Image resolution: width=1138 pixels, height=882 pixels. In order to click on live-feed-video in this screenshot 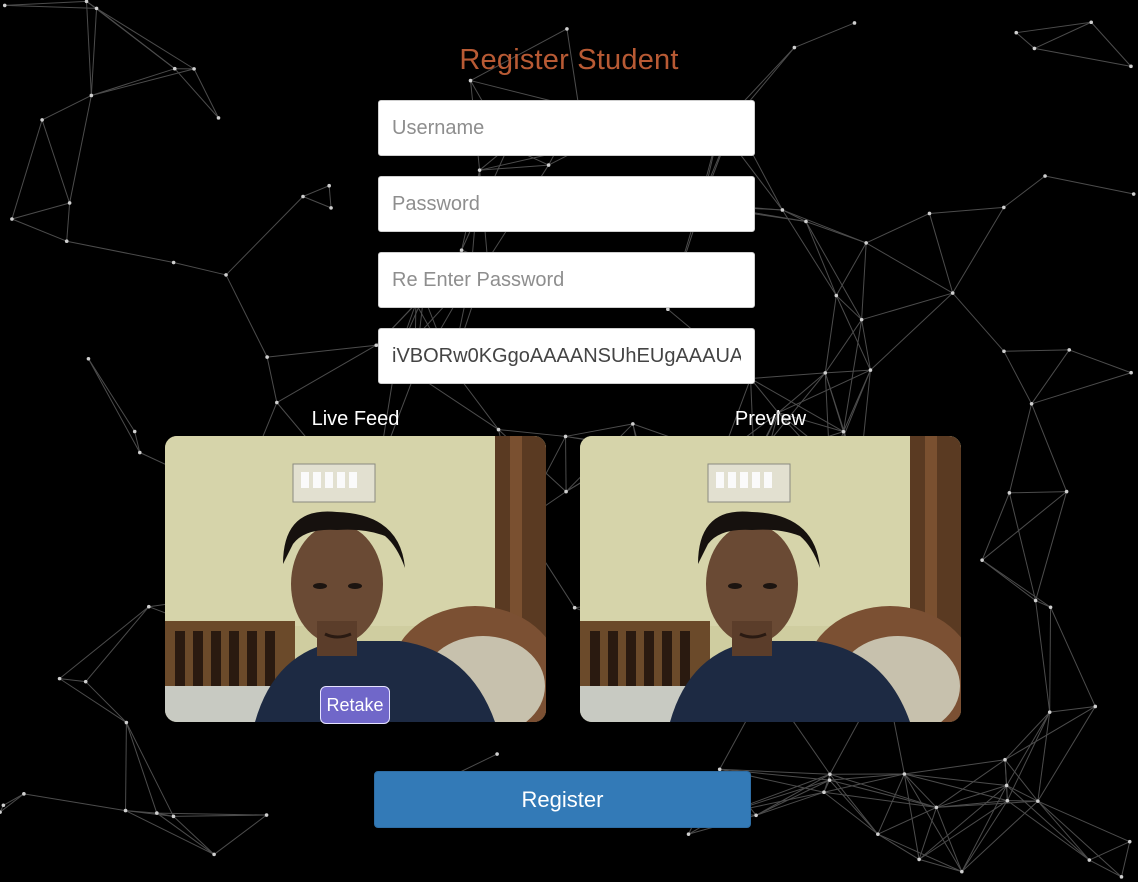, I will do `click(355, 579)`.